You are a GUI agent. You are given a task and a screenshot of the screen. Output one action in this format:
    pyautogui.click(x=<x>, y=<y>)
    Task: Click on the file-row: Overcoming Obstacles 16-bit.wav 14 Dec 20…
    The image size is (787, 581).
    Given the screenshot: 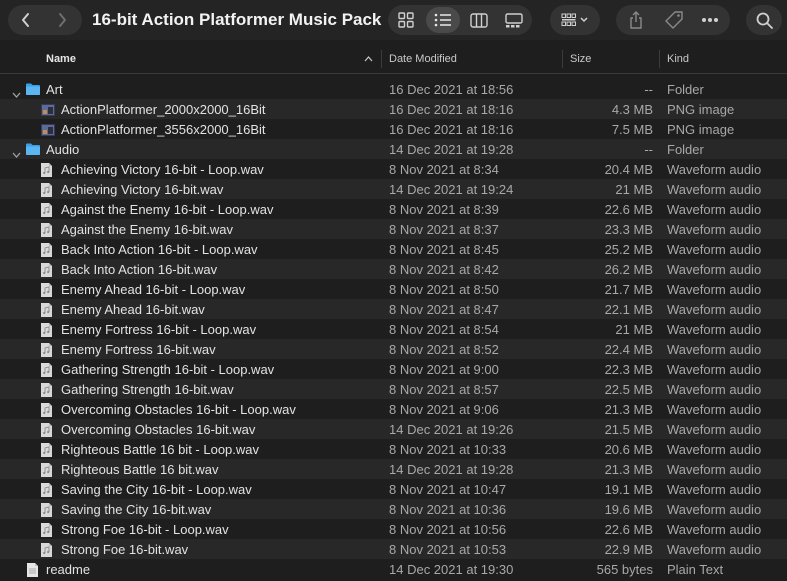 What is the action you would take?
    pyautogui.click(x=393, y=429)
    